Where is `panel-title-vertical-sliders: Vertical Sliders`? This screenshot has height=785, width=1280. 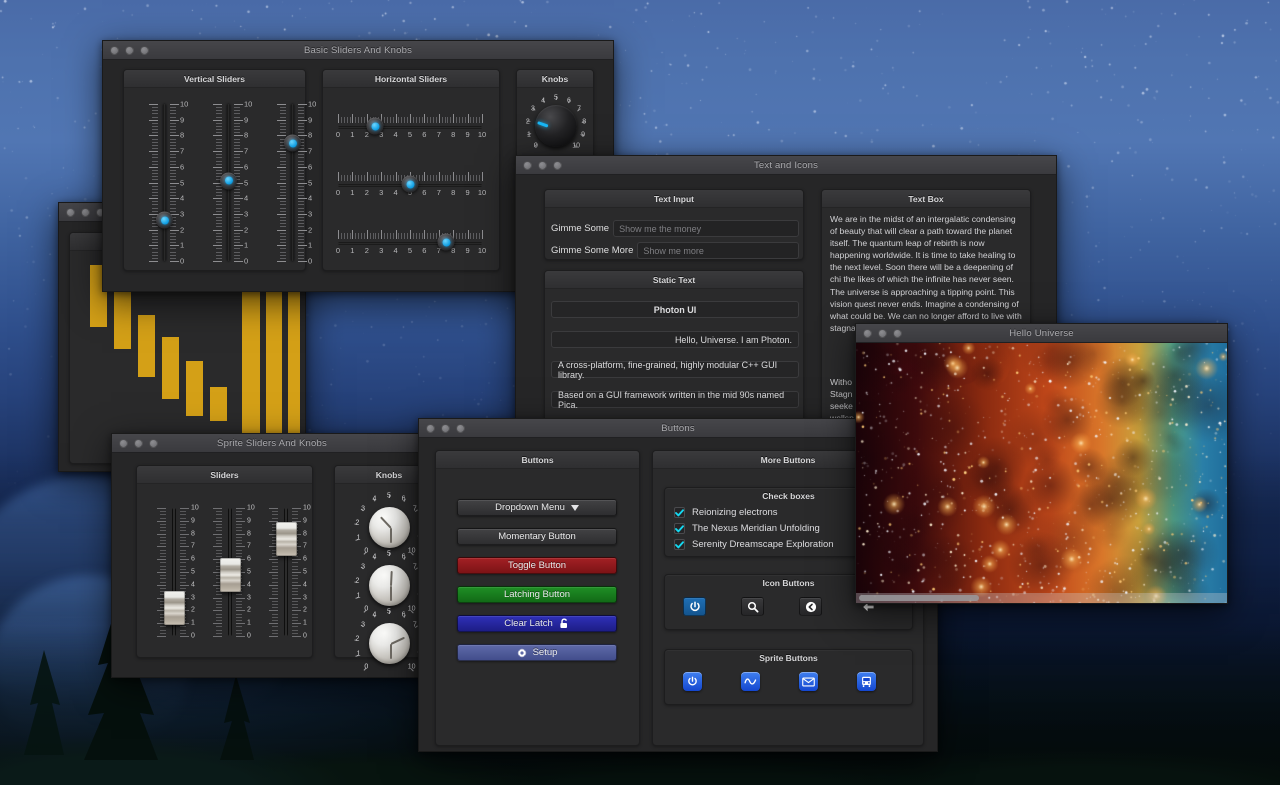
panel-title-vertical-sliders: Vertical Sliders is located at coordinates (214, 79).